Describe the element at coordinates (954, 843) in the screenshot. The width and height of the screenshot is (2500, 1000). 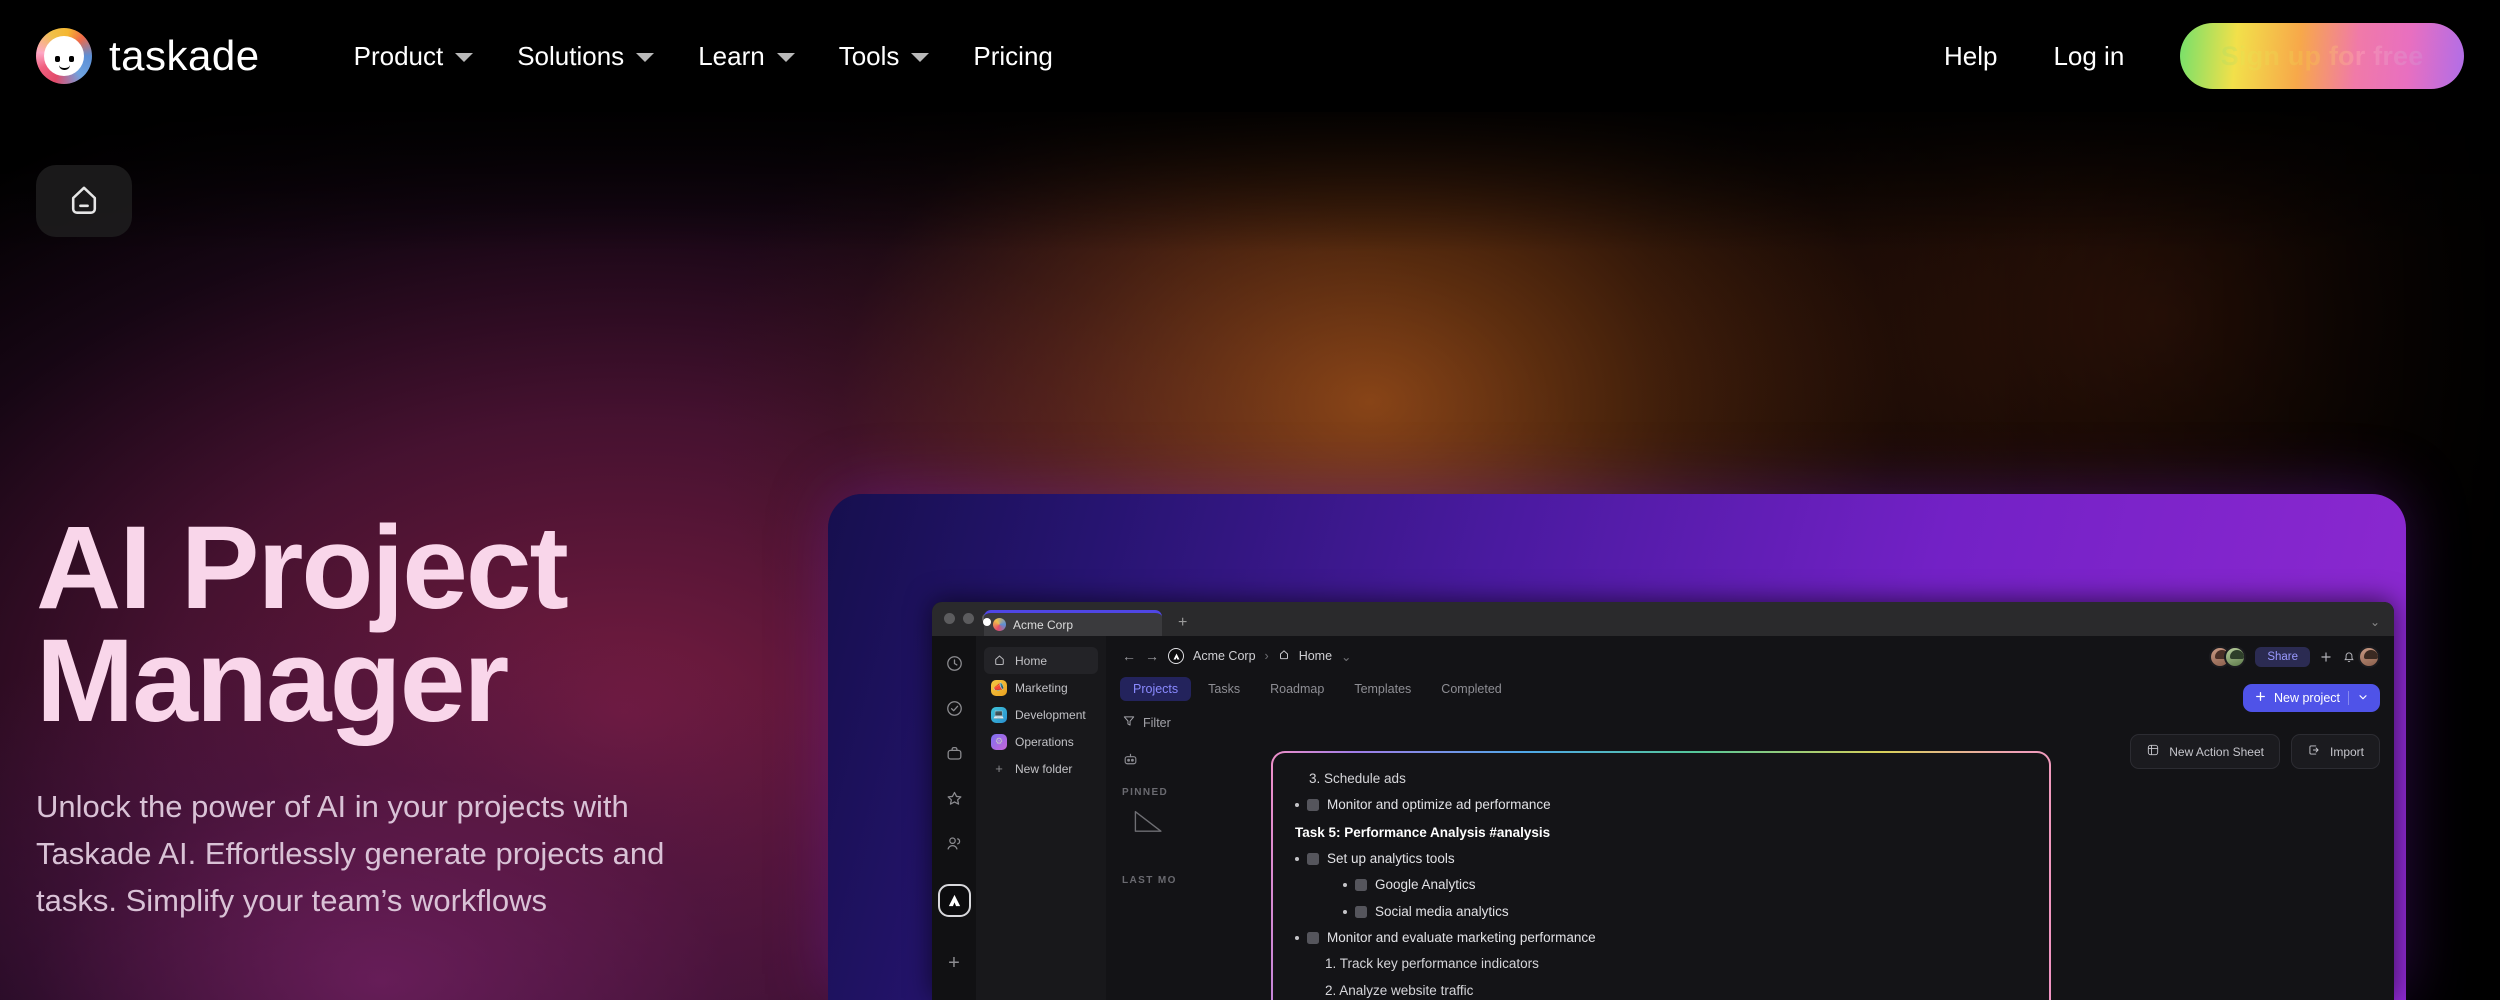
I see `people-icon` at that location.